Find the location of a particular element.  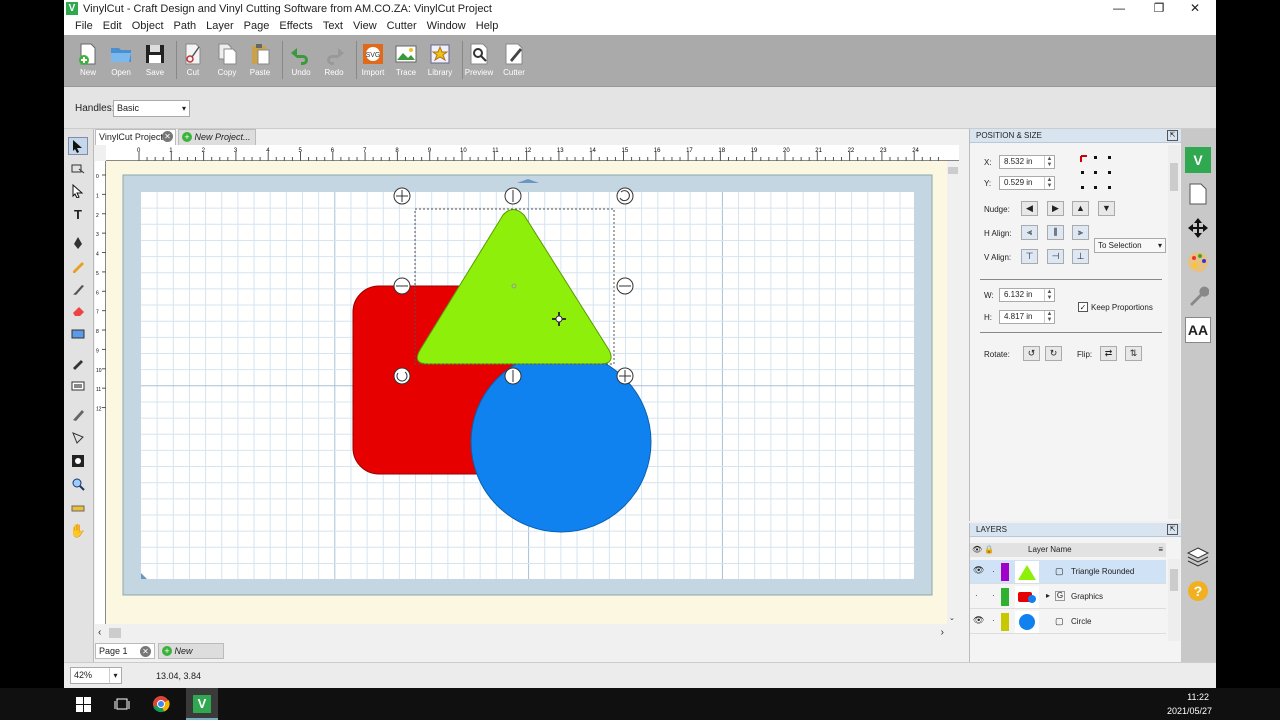

shape-tool is located at coordinates (78, 334).